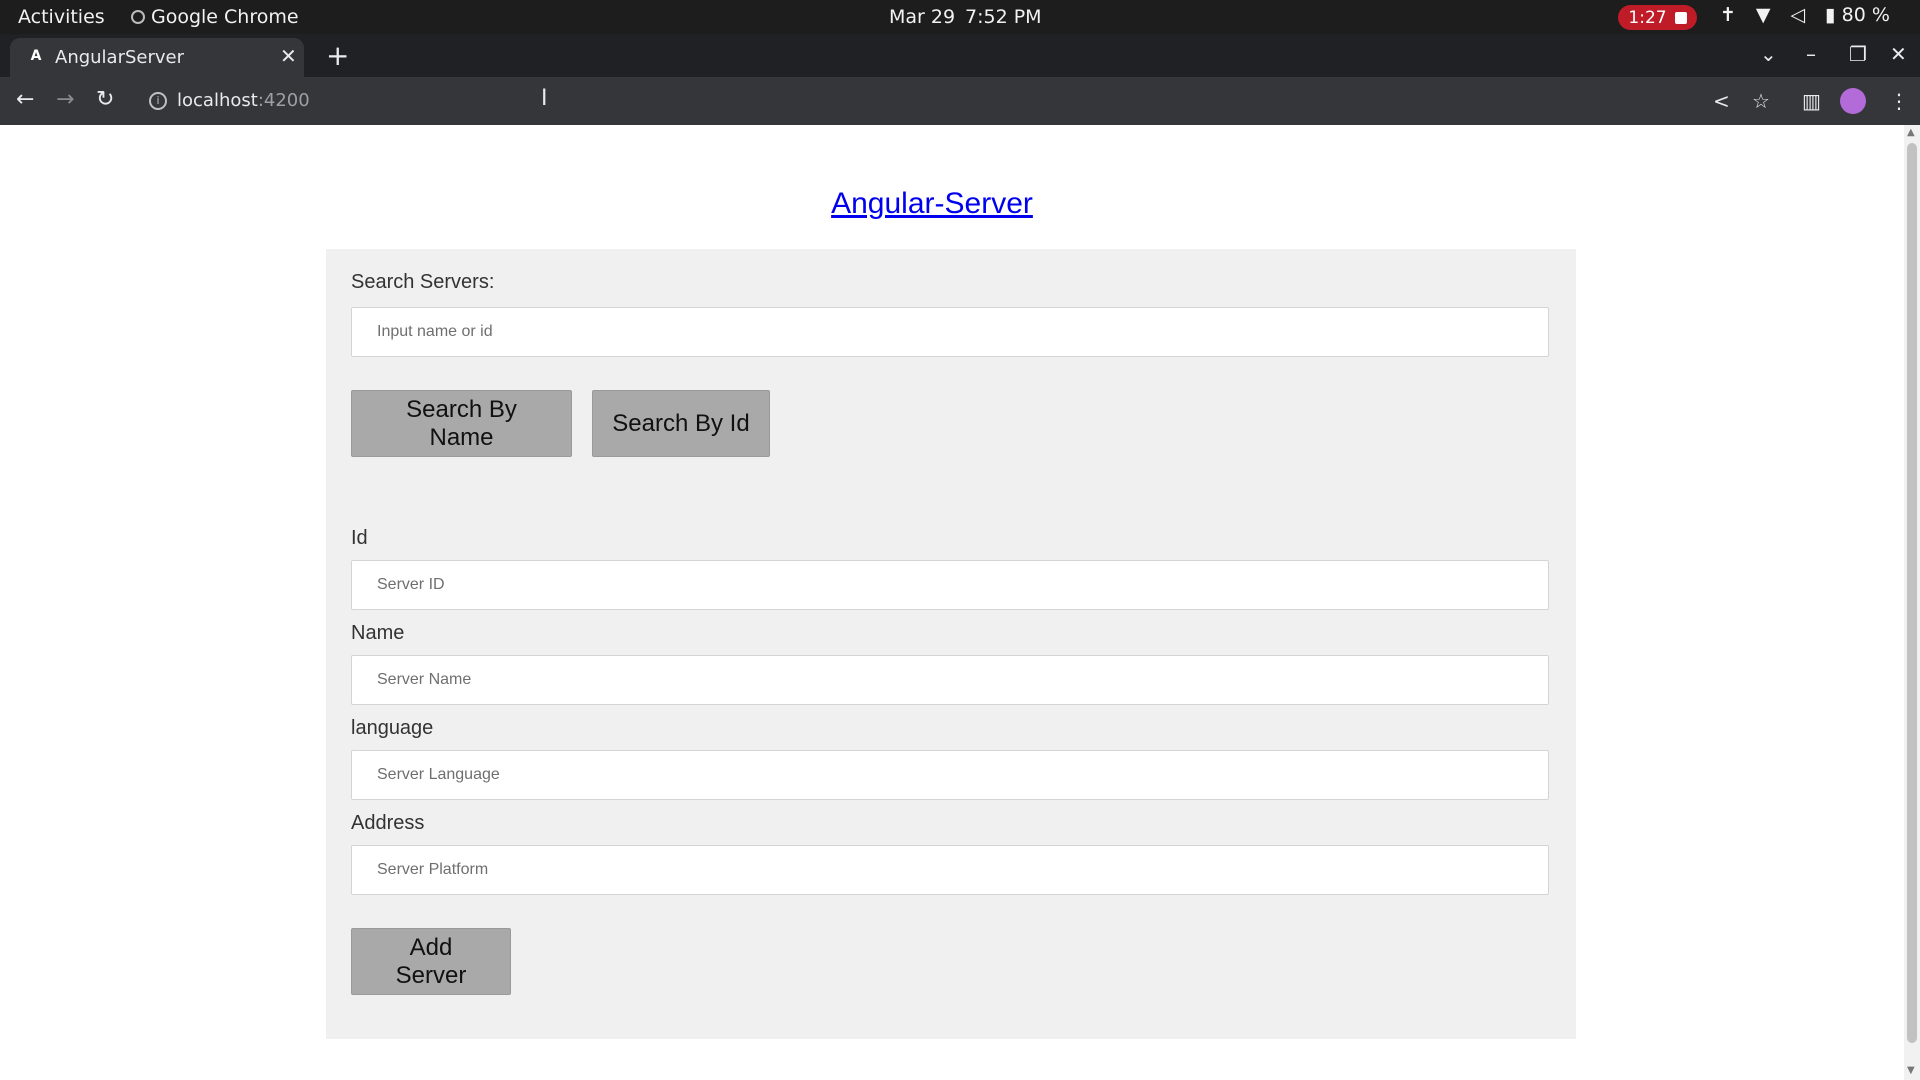 The image size is (1920, 1080). I want to click on share-icon: <, so click(1721, 101).